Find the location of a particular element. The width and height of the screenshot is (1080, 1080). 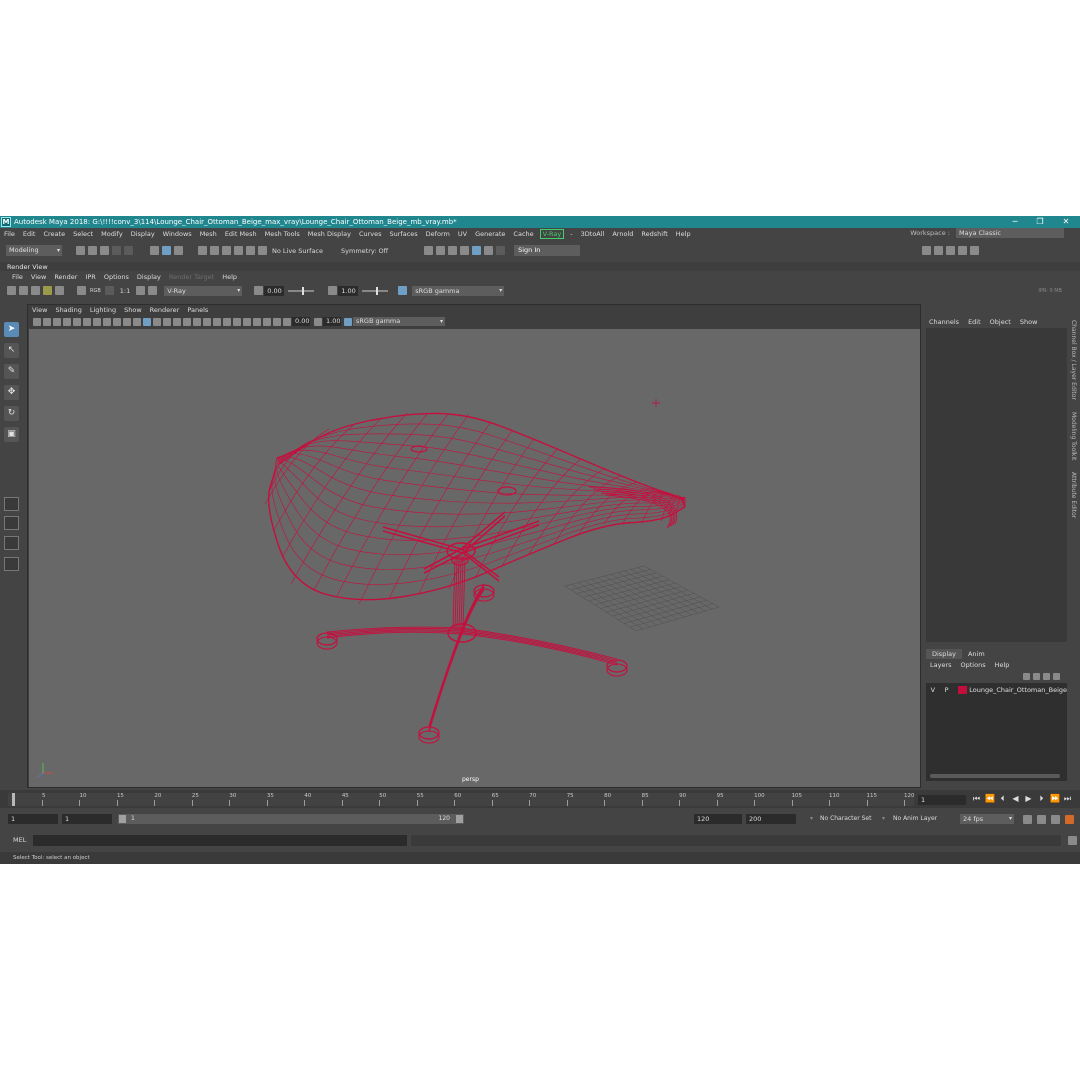

ratio-label: 1:1 is located at coordinates (125, 291).